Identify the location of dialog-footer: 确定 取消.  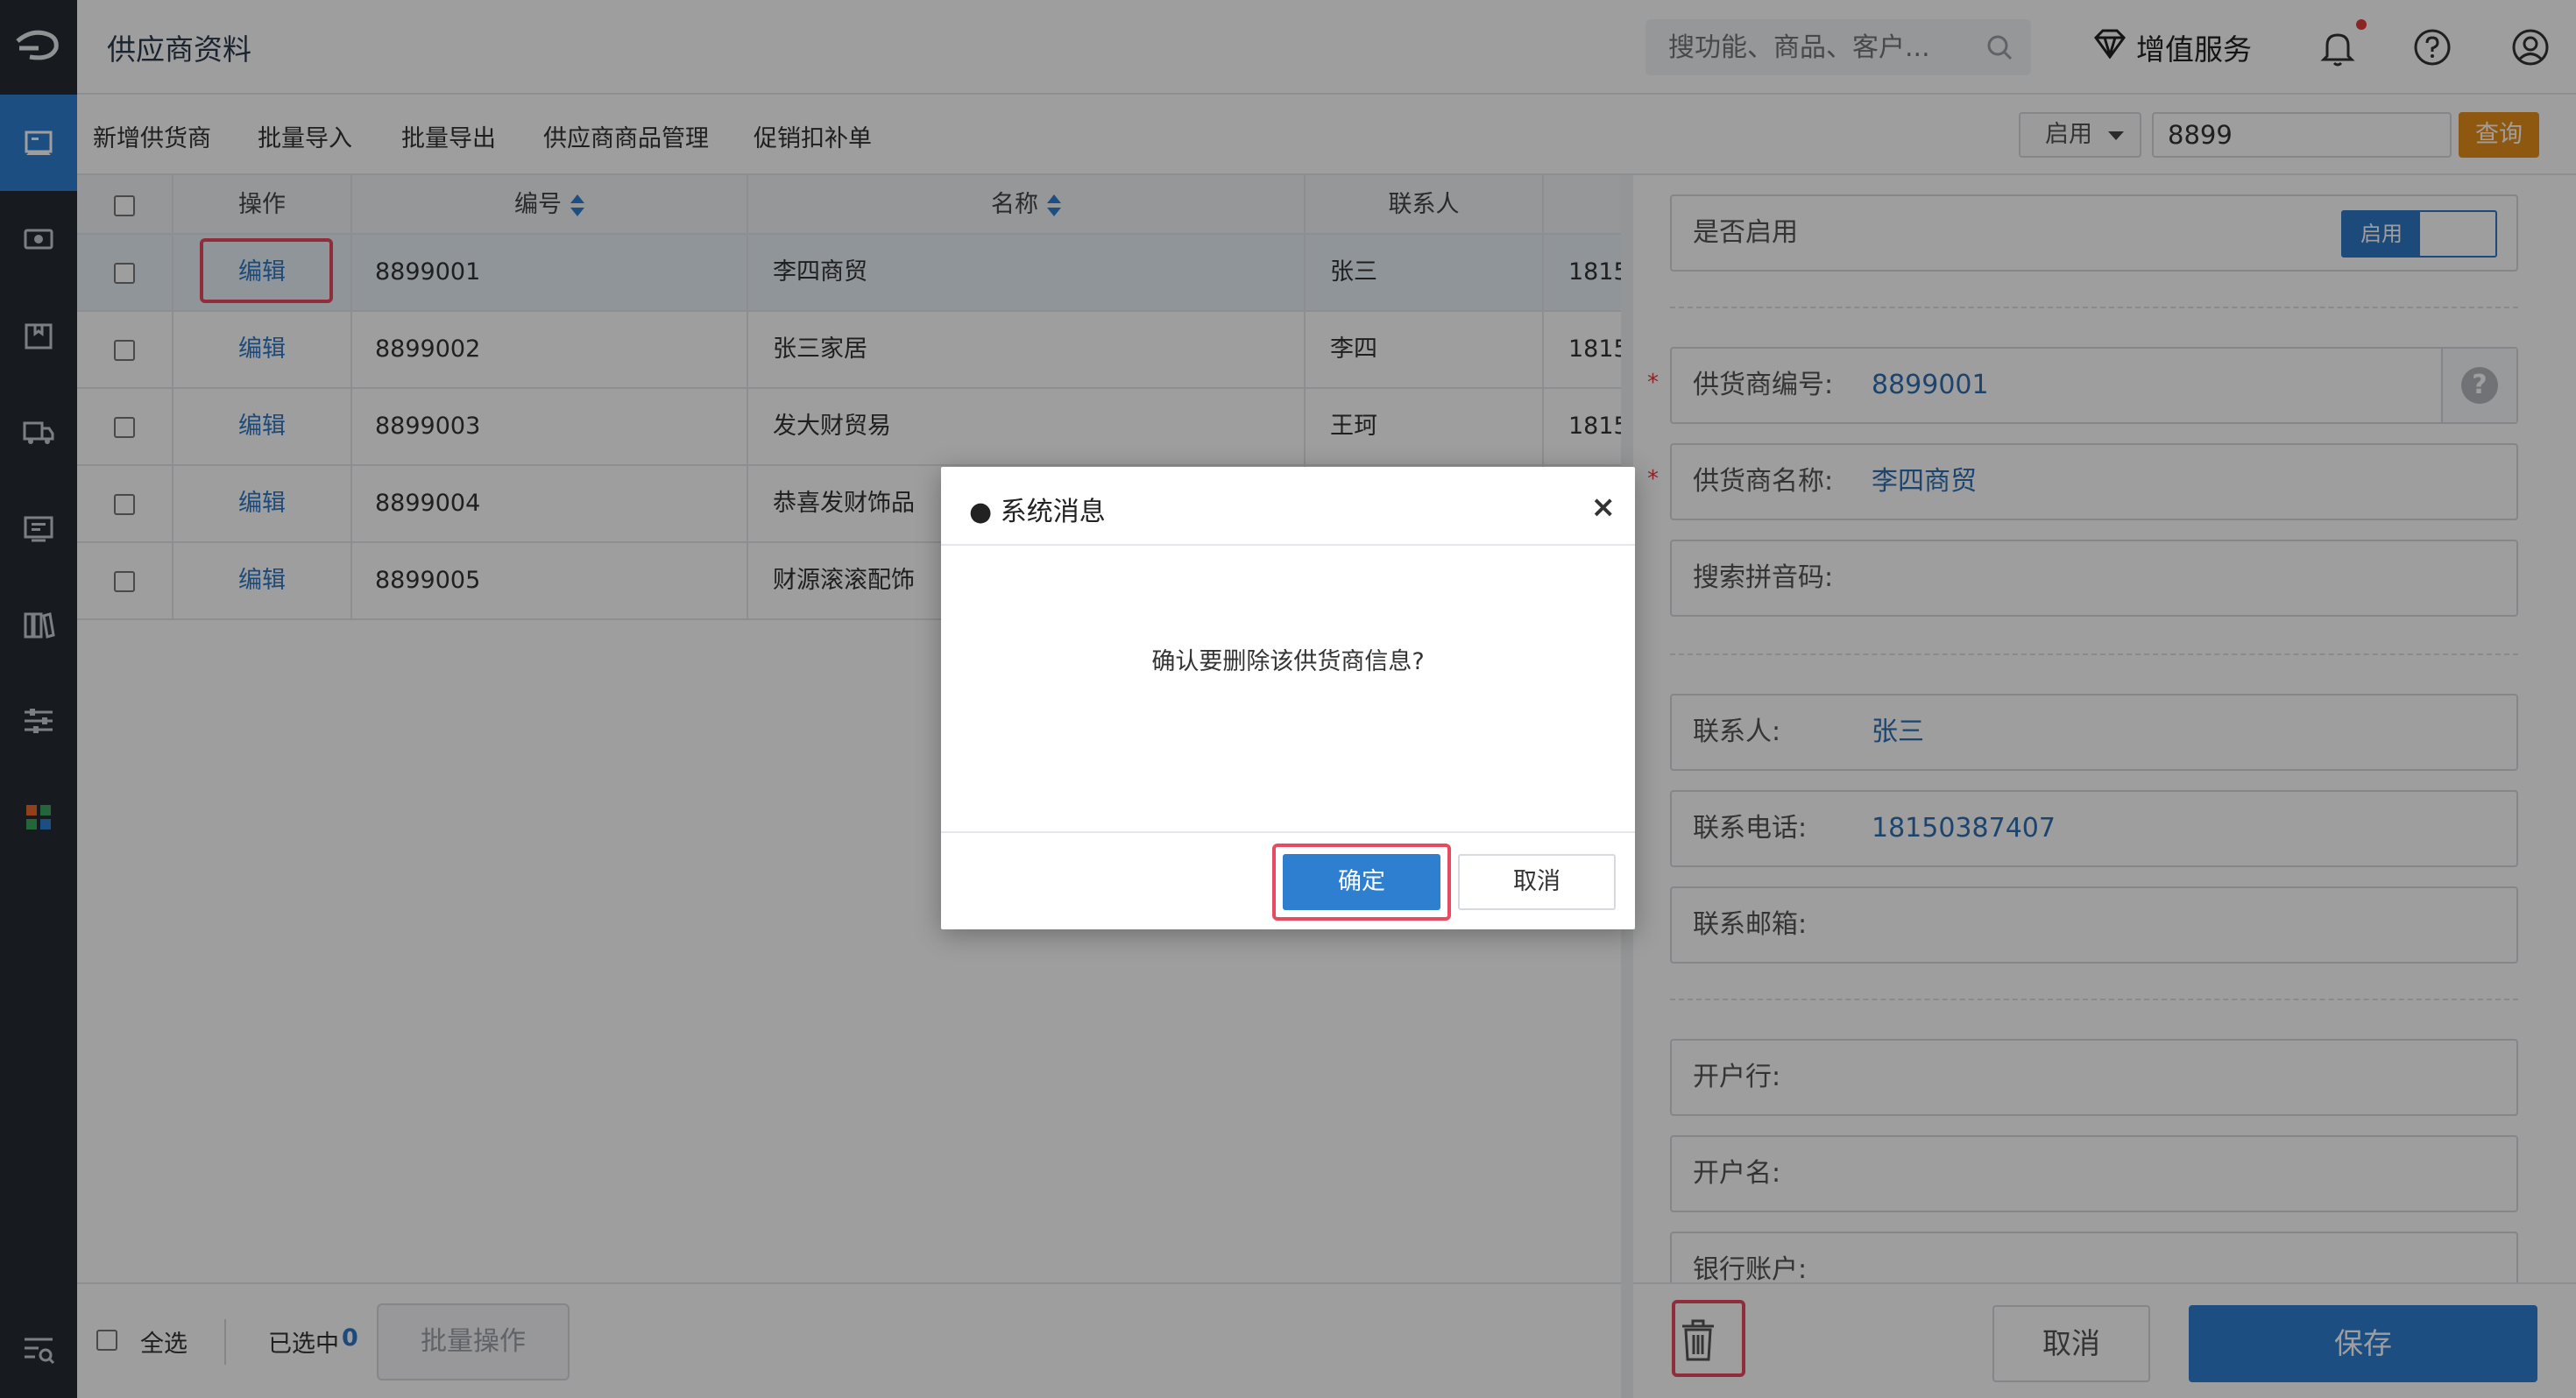
(1288, 880).